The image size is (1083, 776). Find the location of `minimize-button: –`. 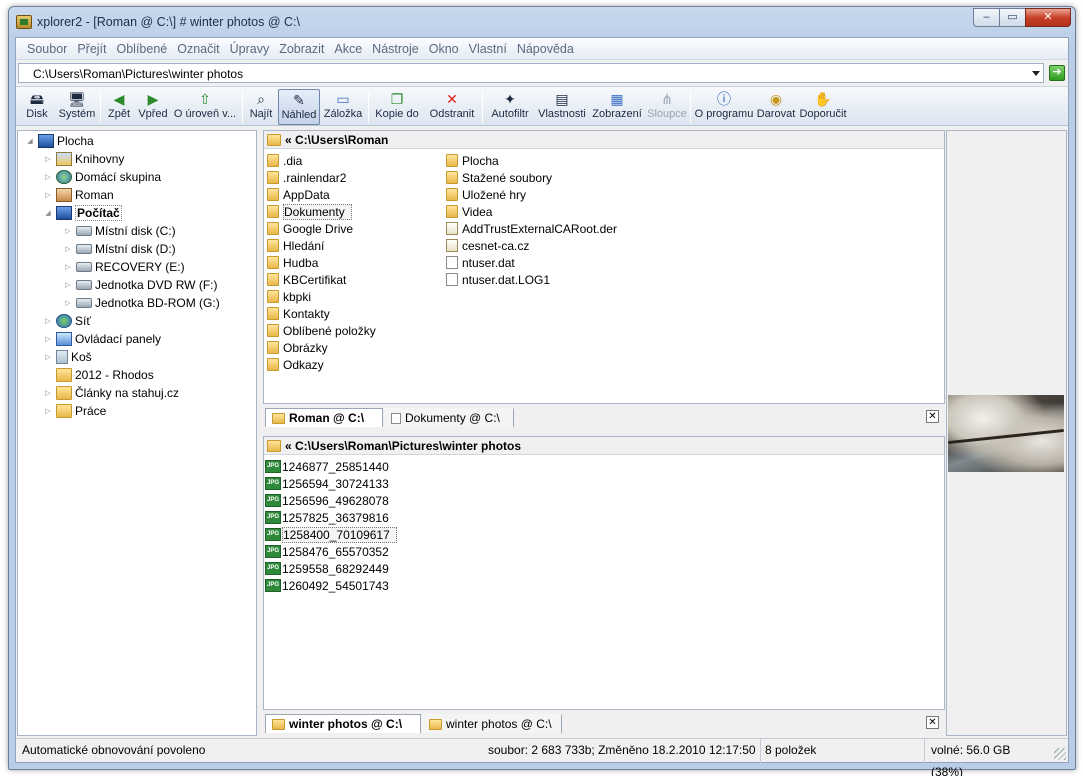

minimize-button: – is located at coordinates (986, 17).